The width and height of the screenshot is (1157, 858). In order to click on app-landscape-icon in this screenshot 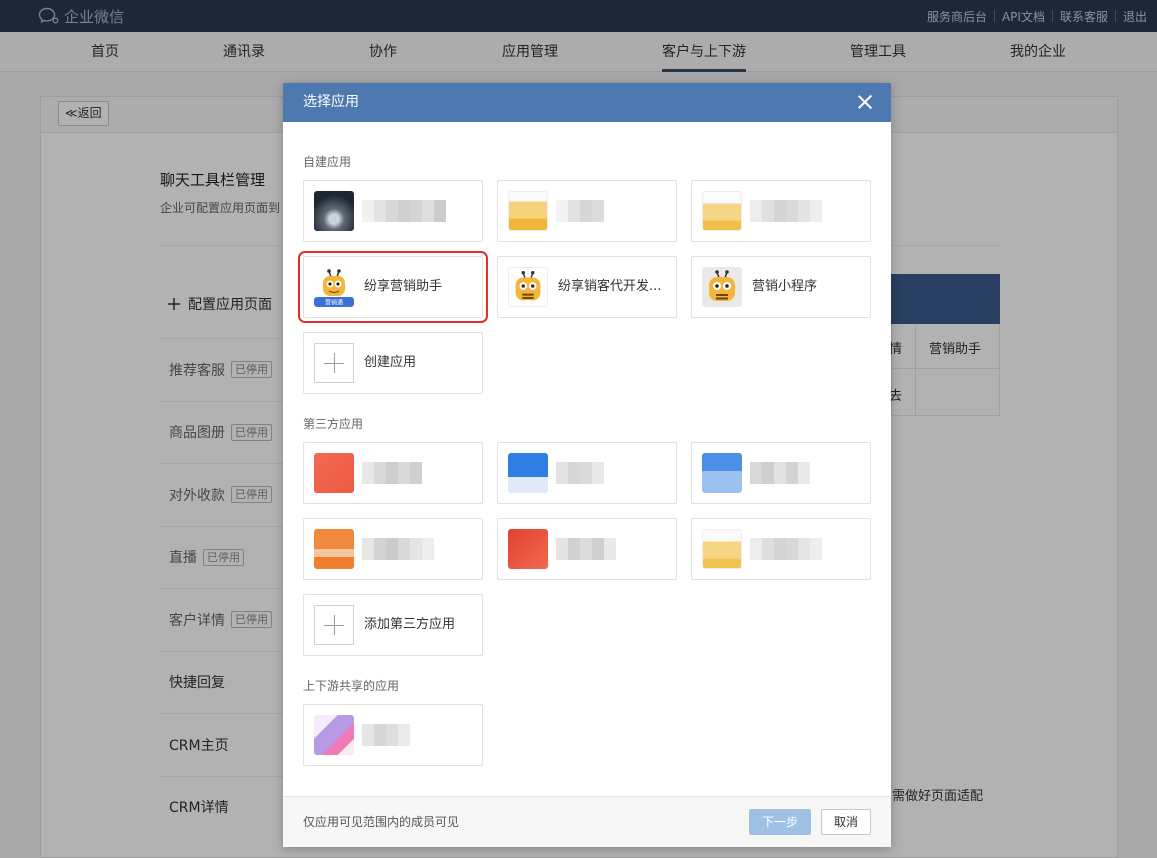, I will do `click(334, 211)`.